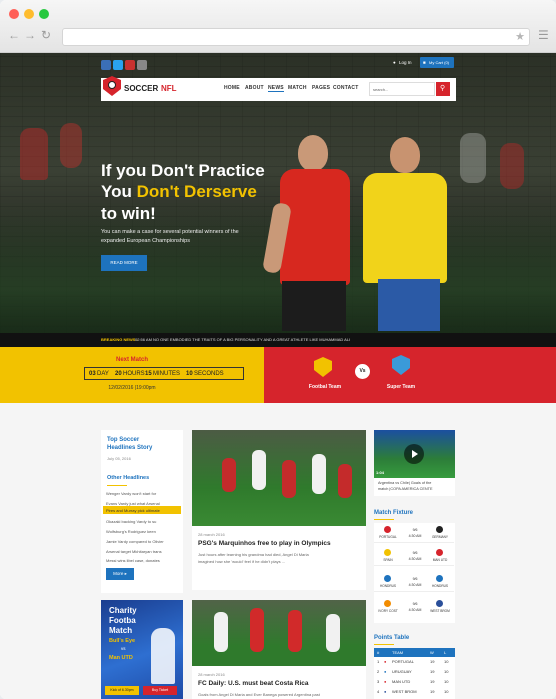 This screenshot has width=556, height=699. I want to click on ad-team-2: Man UTD, so click(121, 658).